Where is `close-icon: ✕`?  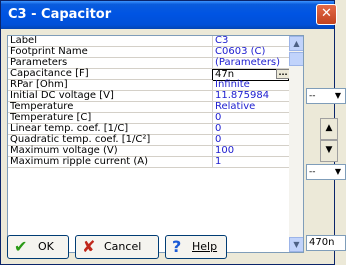
close-icon: ✕ is located at coordinates (326, 13).